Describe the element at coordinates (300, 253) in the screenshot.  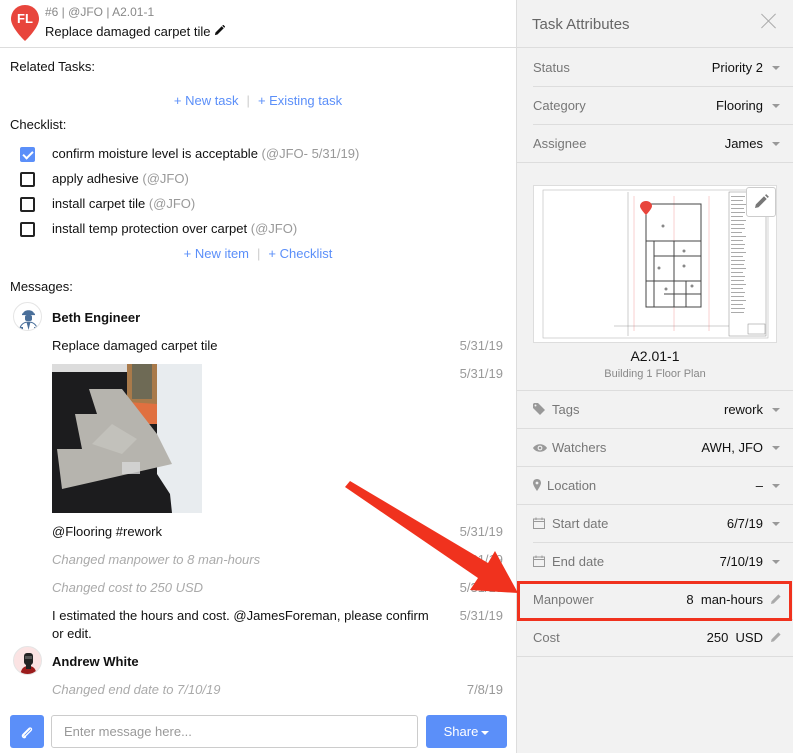
I see `new-checklist-link: + Checklist` at that location.